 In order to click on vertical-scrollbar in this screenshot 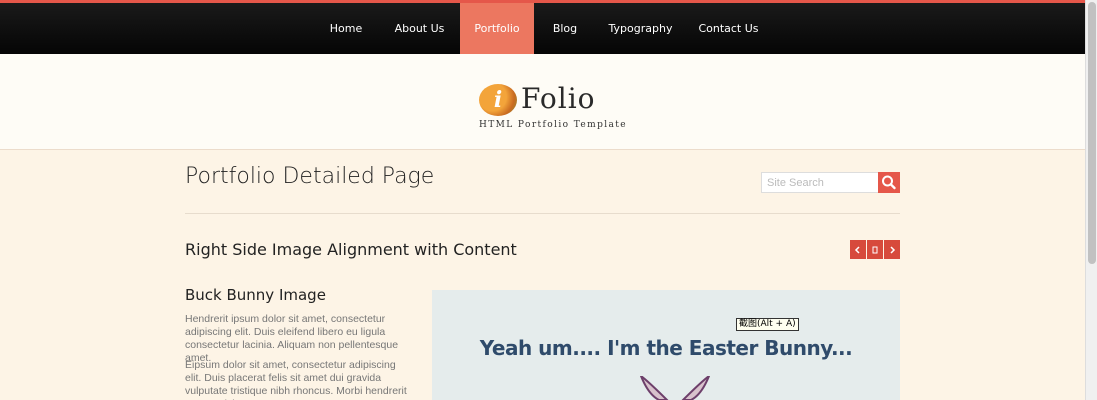, I will do `click(1091, 200)`.